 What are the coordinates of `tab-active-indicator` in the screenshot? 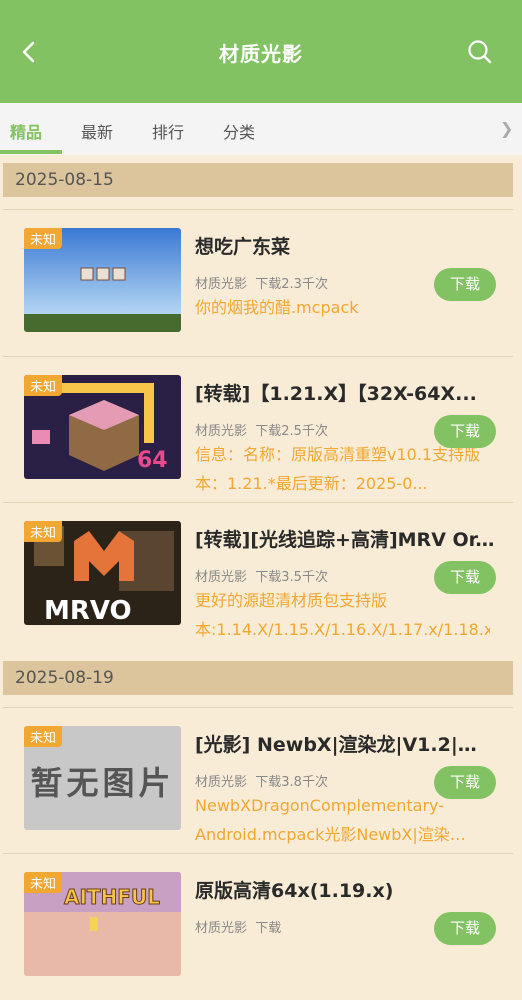 It's located at (31, 152).